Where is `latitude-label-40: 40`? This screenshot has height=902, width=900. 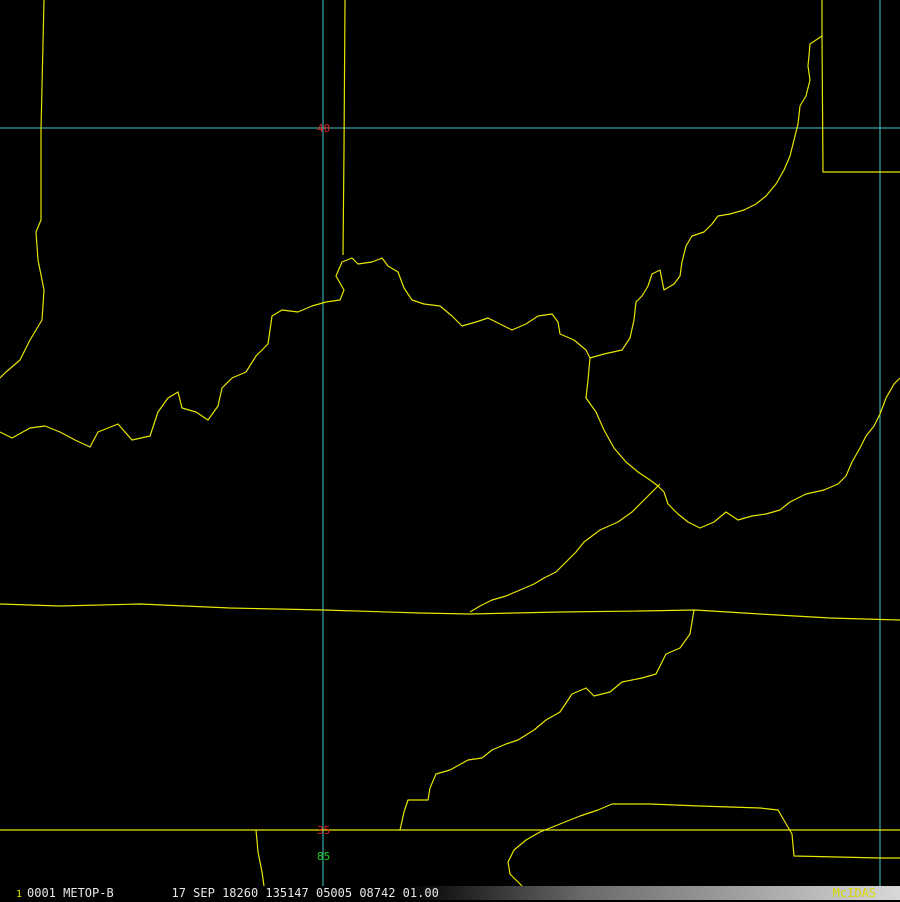 latitude-label-40: 40 is located at coordinates (323, 128).